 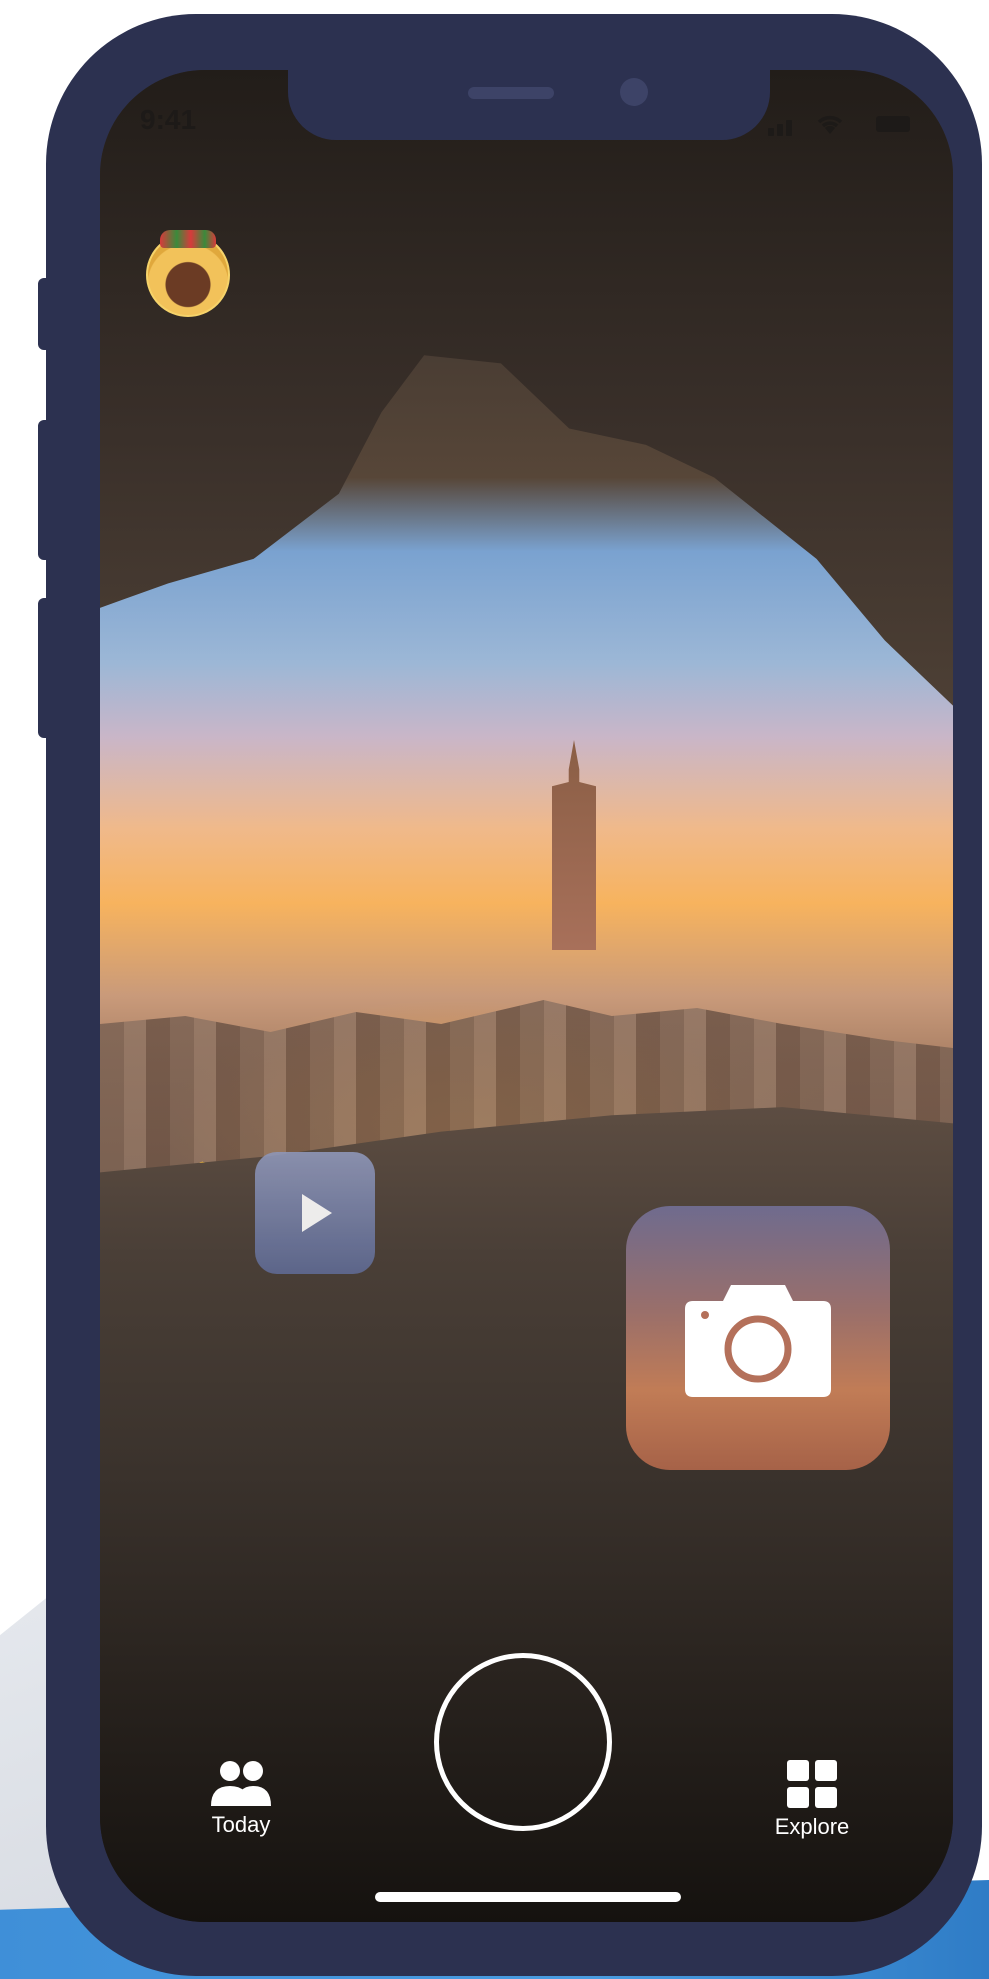 What do you see at coordinates (812, 1784) in the screenshot?
I see `grid-icon` at bounding box center [812, 1784].